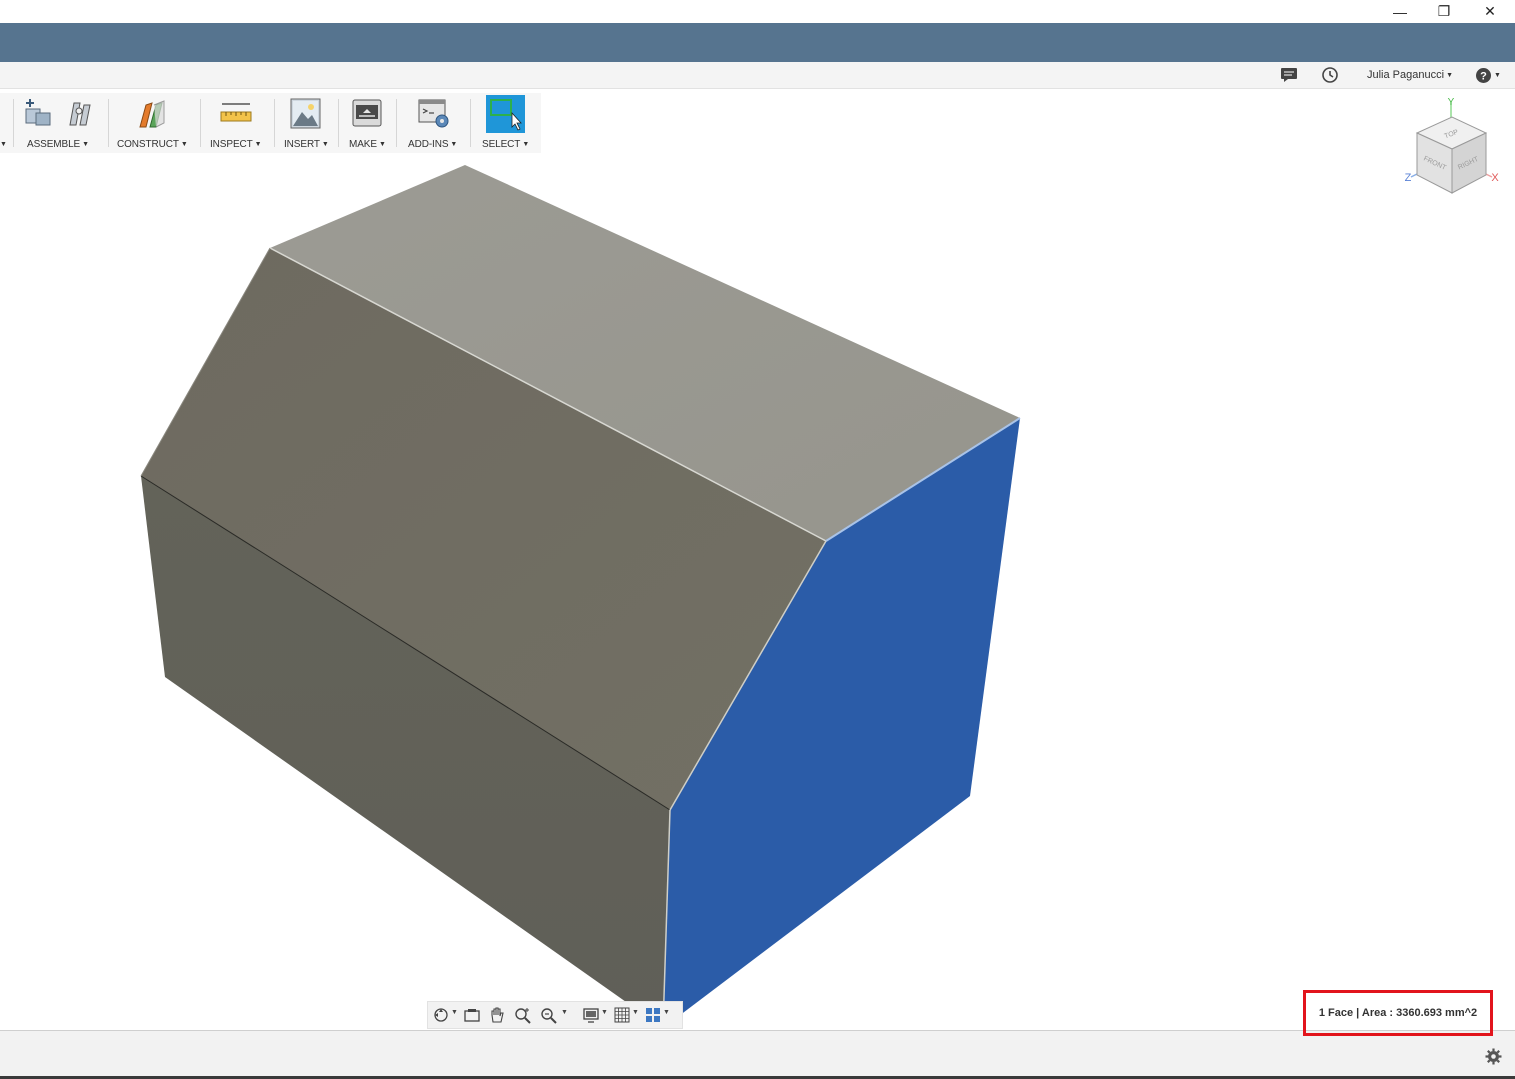 This screenshot has height=1079, width=1515. Describe the element at coordinates (1330, 75) in the screenshot. I see `job-status-icon` at that location.